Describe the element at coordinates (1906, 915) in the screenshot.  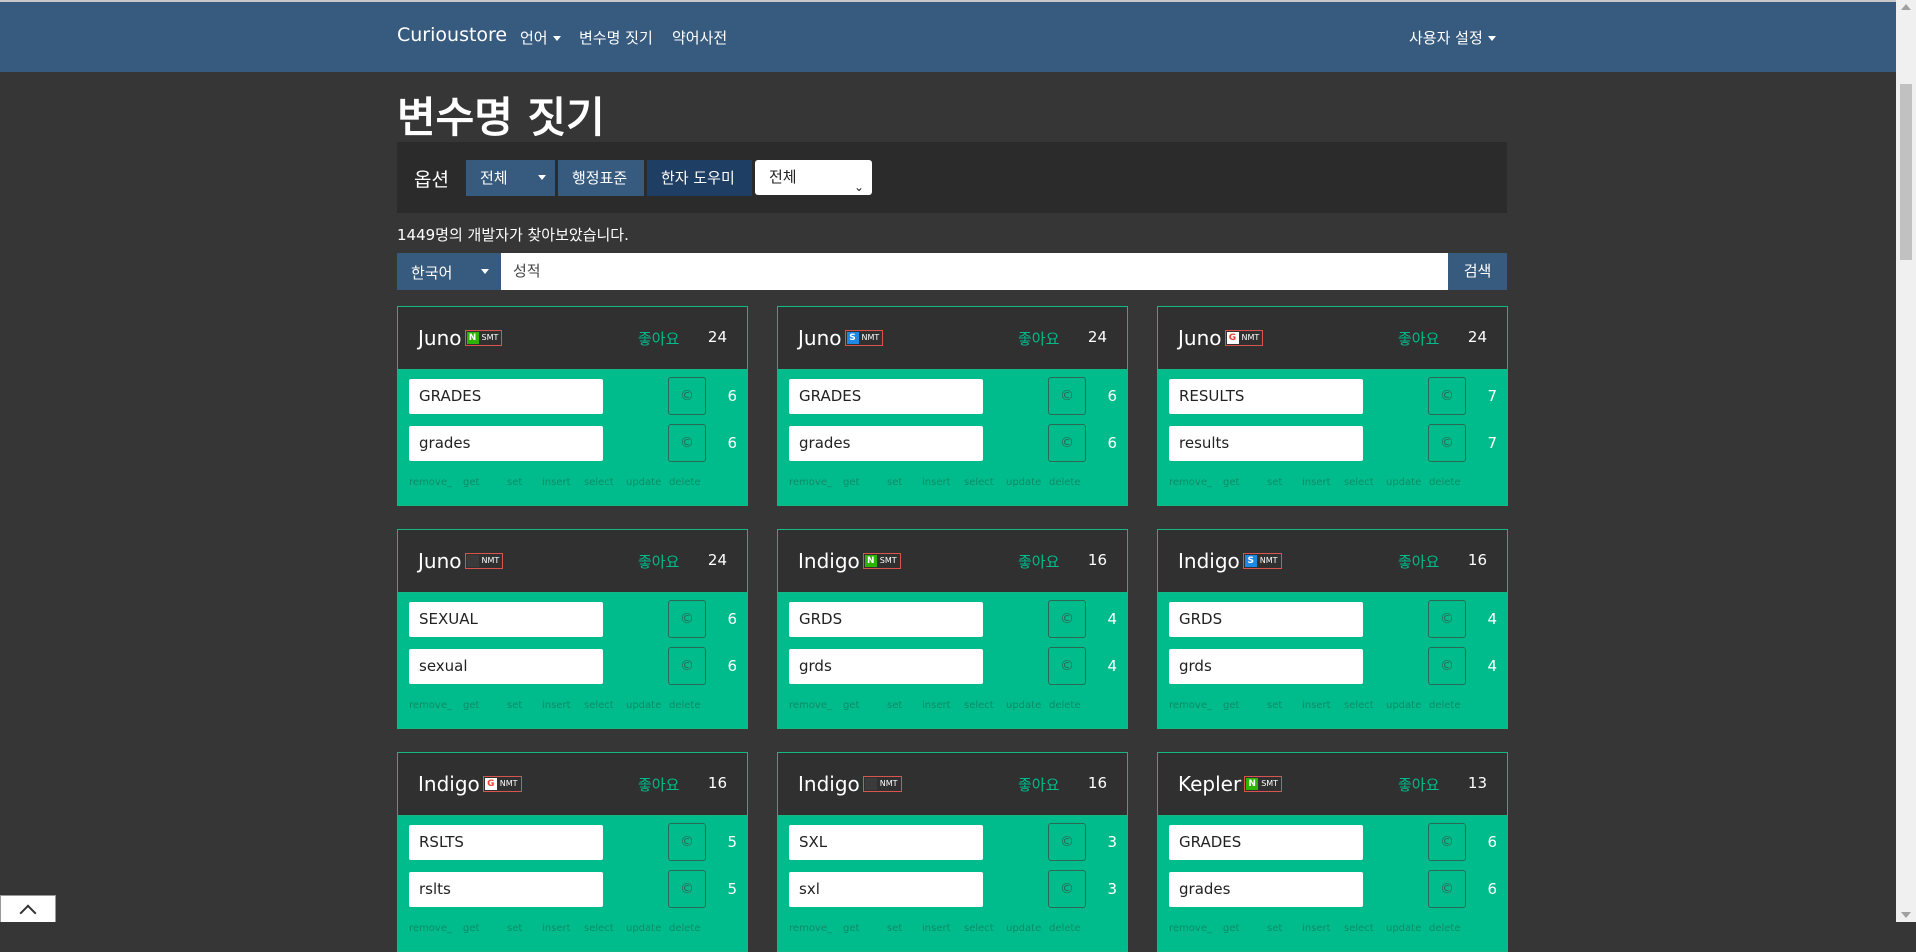
I see `scroll-down-icon` at that location.